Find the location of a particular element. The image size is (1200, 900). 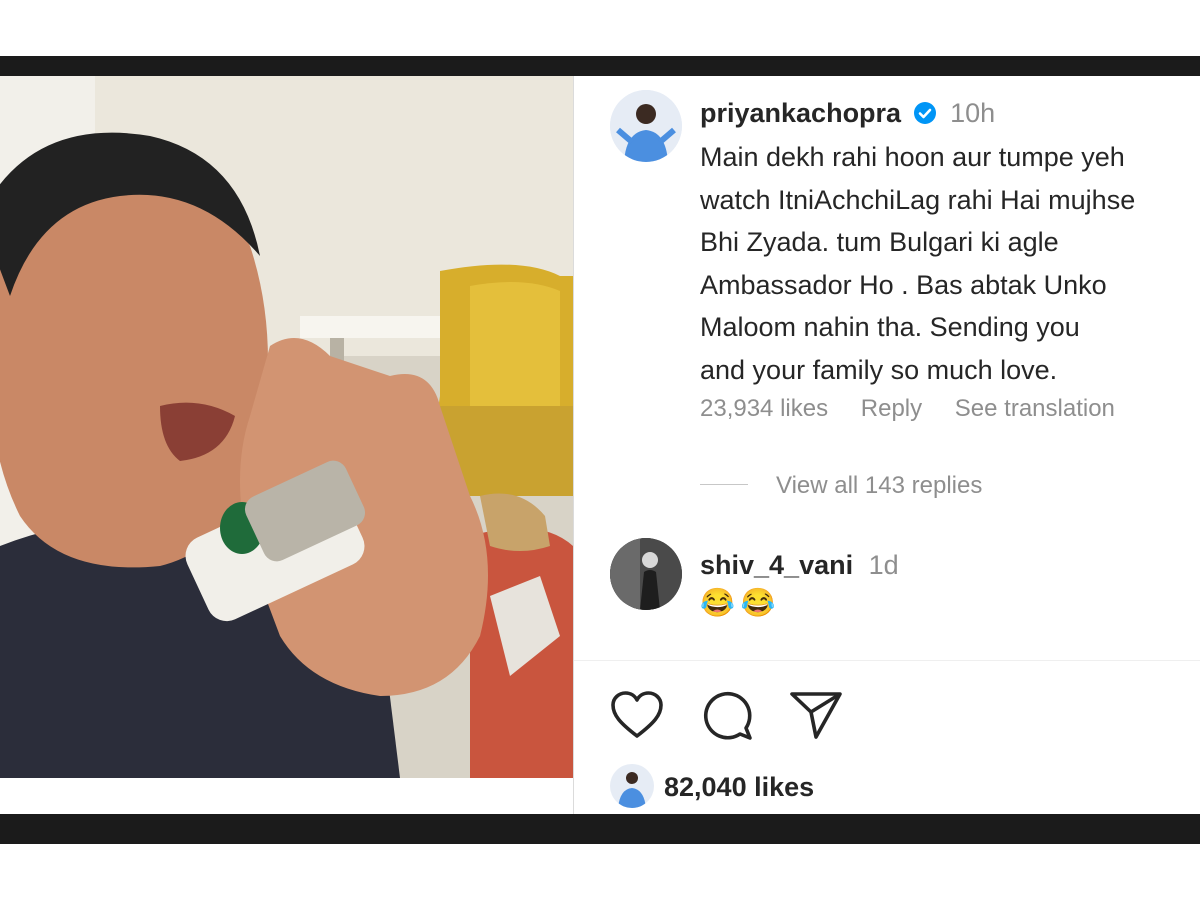

bottom-letterbox-bar is located at coordinates (600, 829).